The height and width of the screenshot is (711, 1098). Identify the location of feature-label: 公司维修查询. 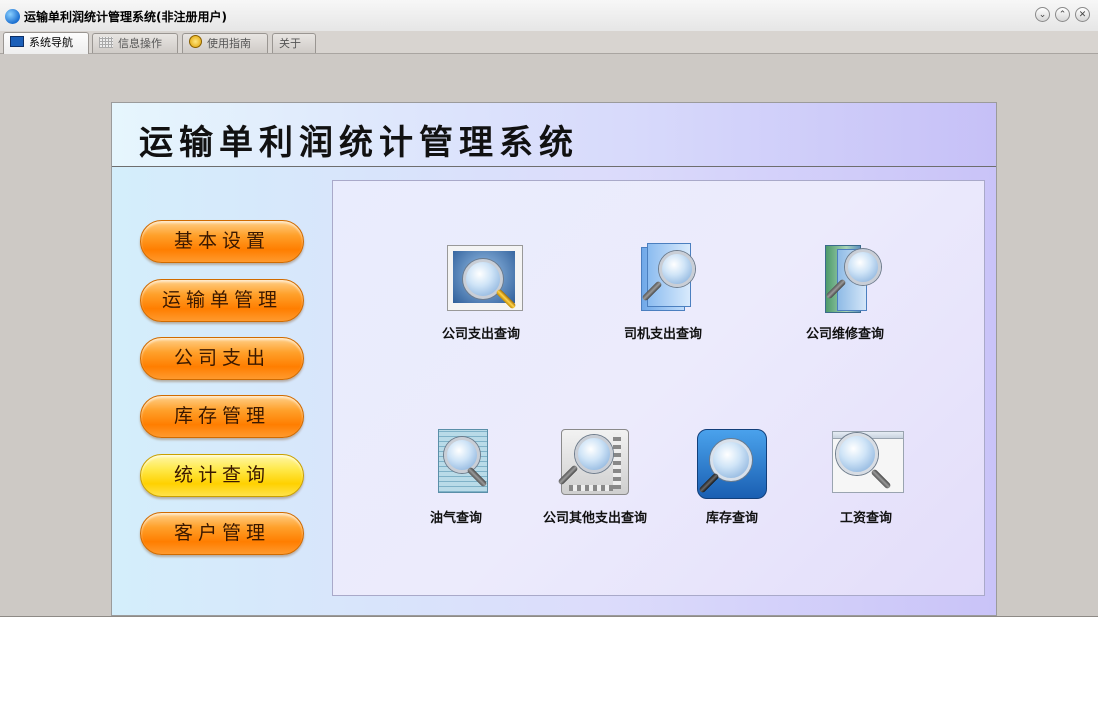
(844, 334).